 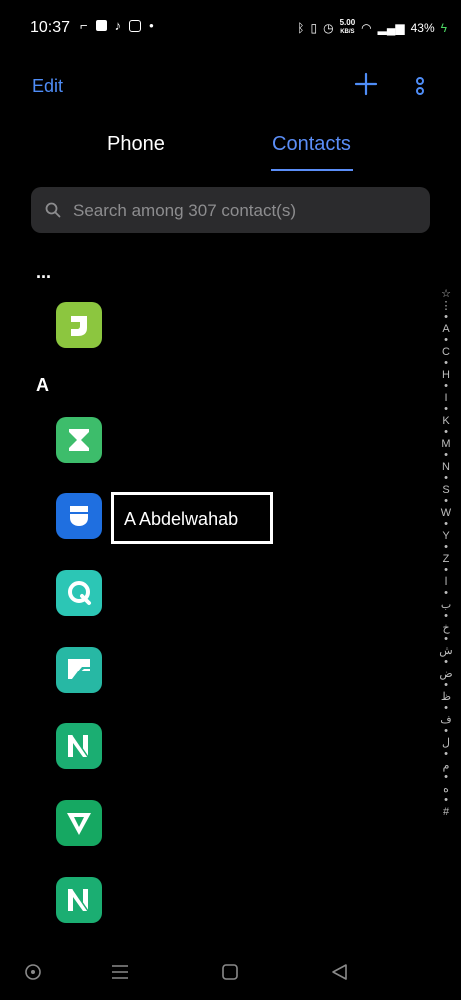 I want to click on navigation-bar, so click(x=230, y=975).